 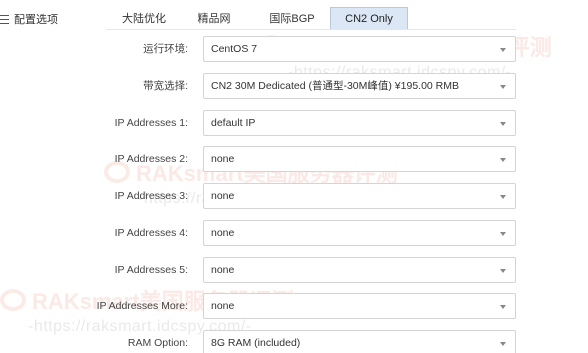 I want to click on tab-cn2-only: CN2 Only, so click(x=369, y=18).